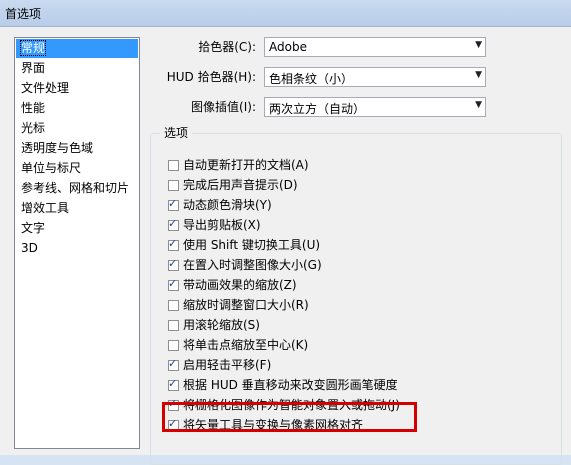  I want to click on option-checkbox-row: 自动更新打开的文档(A), so click(238, 165).